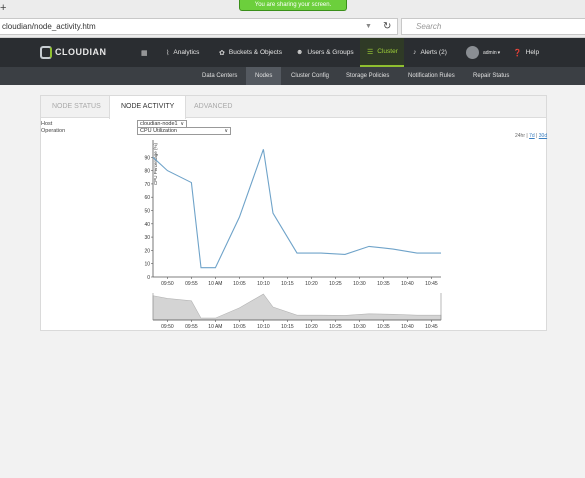 The image size is (585, 478). Describe the element at coordinates (158, 131) in the screenshot. I see `operation-select-value: CPU Utilization` at that location.